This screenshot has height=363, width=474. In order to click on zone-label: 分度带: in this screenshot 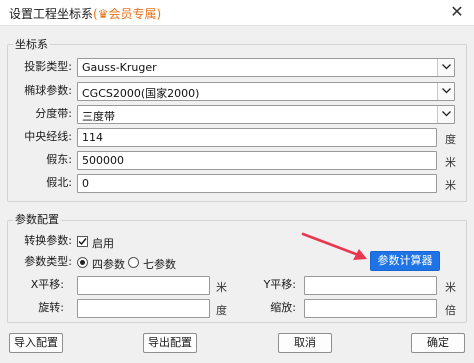, I will do `click(53, 113)`.